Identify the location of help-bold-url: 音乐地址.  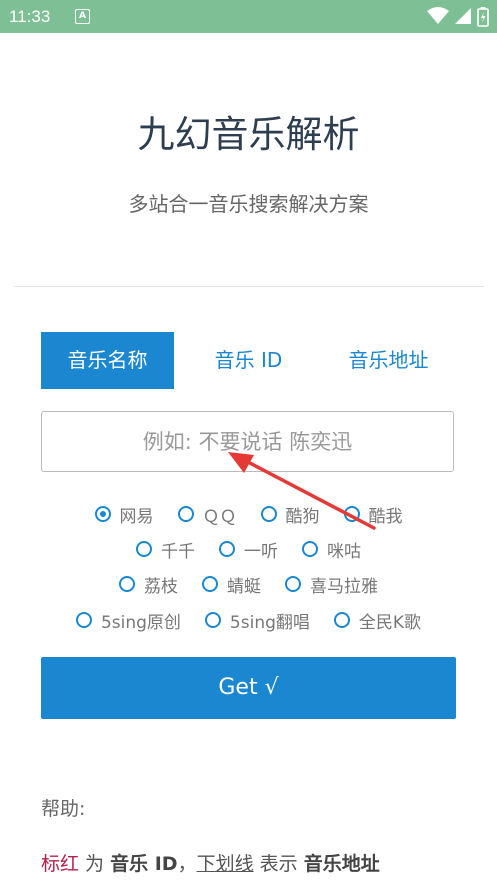
(341, 864).